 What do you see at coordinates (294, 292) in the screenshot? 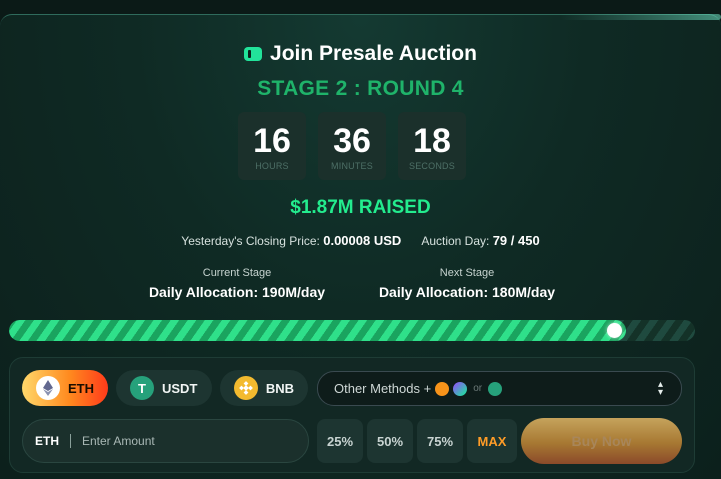
I see `current-alloc-value: 190M/day` at bounding box center [294, 292].